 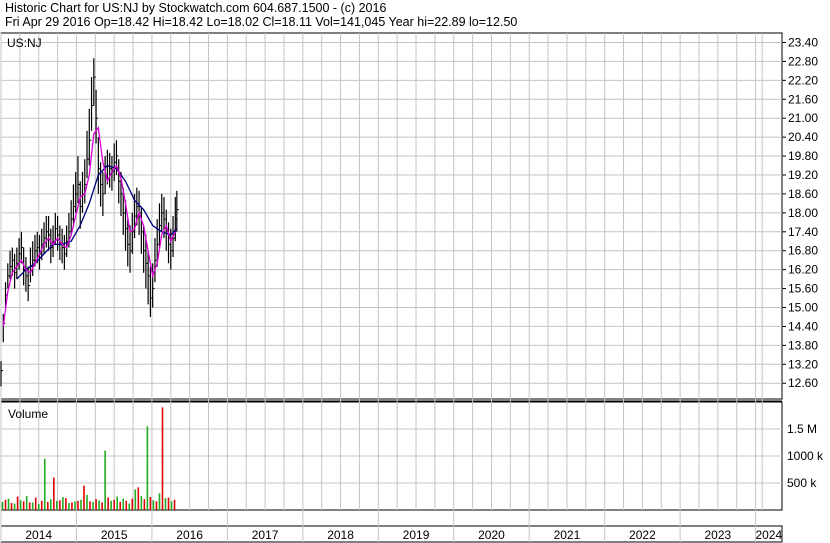 What do you see at coordinates (642, 535) in the screenshot?
I see `year-label: 2022` at bounding box center [642, 535].